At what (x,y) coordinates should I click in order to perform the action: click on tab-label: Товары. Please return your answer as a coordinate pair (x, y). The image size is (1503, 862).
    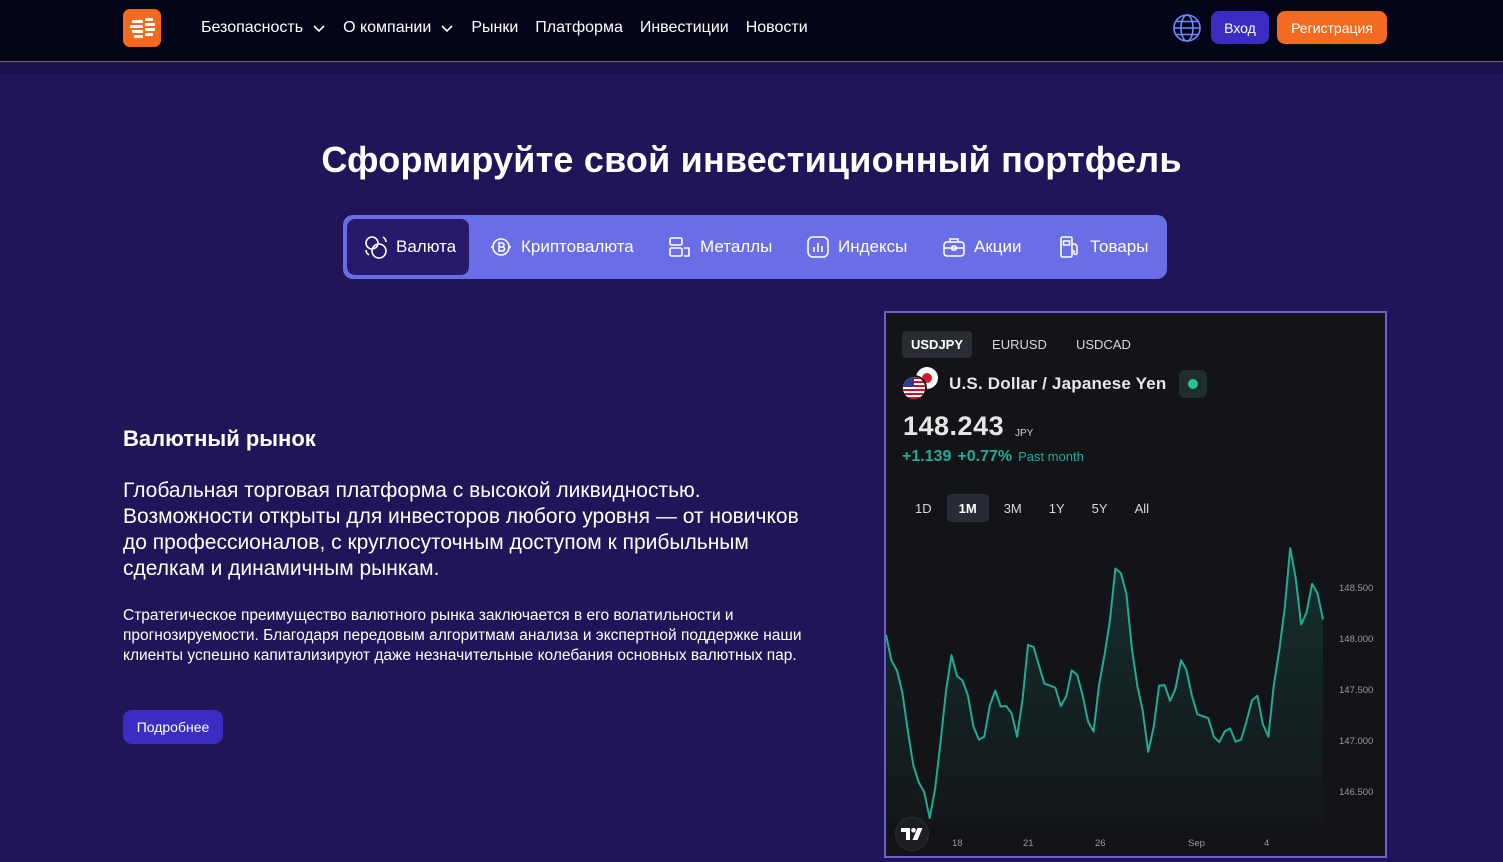
    Looking at the image, I should click on (1119, 246).